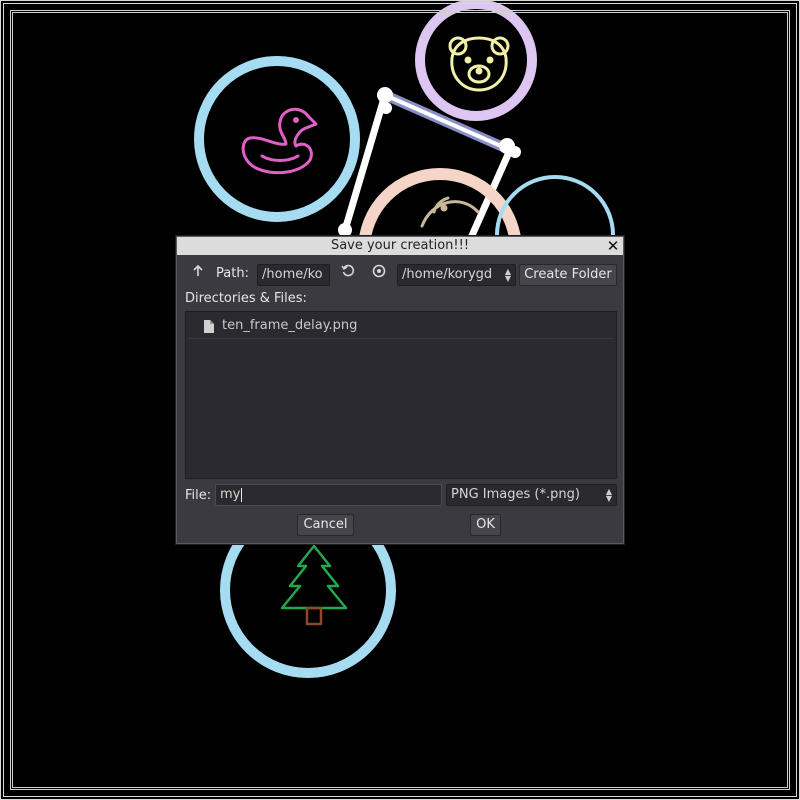 This screenshot has height=800, width=800. Describe the element at coordinates (242, 494) in the screenshot. I see `text-caret` at that location.